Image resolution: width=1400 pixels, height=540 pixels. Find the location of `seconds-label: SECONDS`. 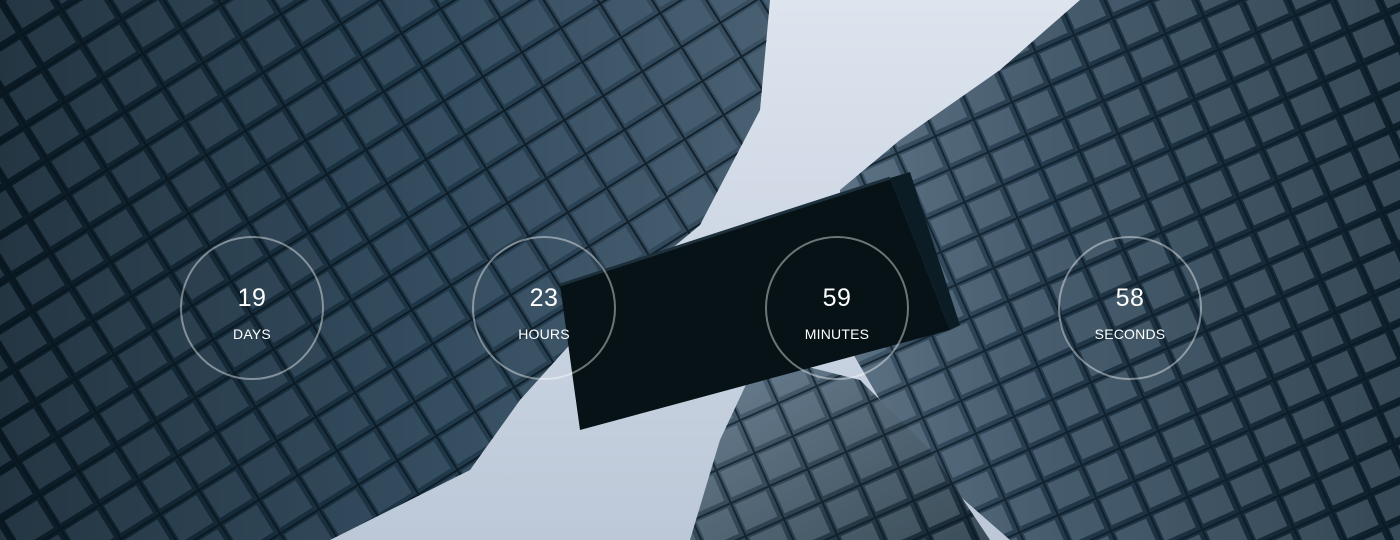

seconds-label: SECONDS is located at coordinates (1130, 334).